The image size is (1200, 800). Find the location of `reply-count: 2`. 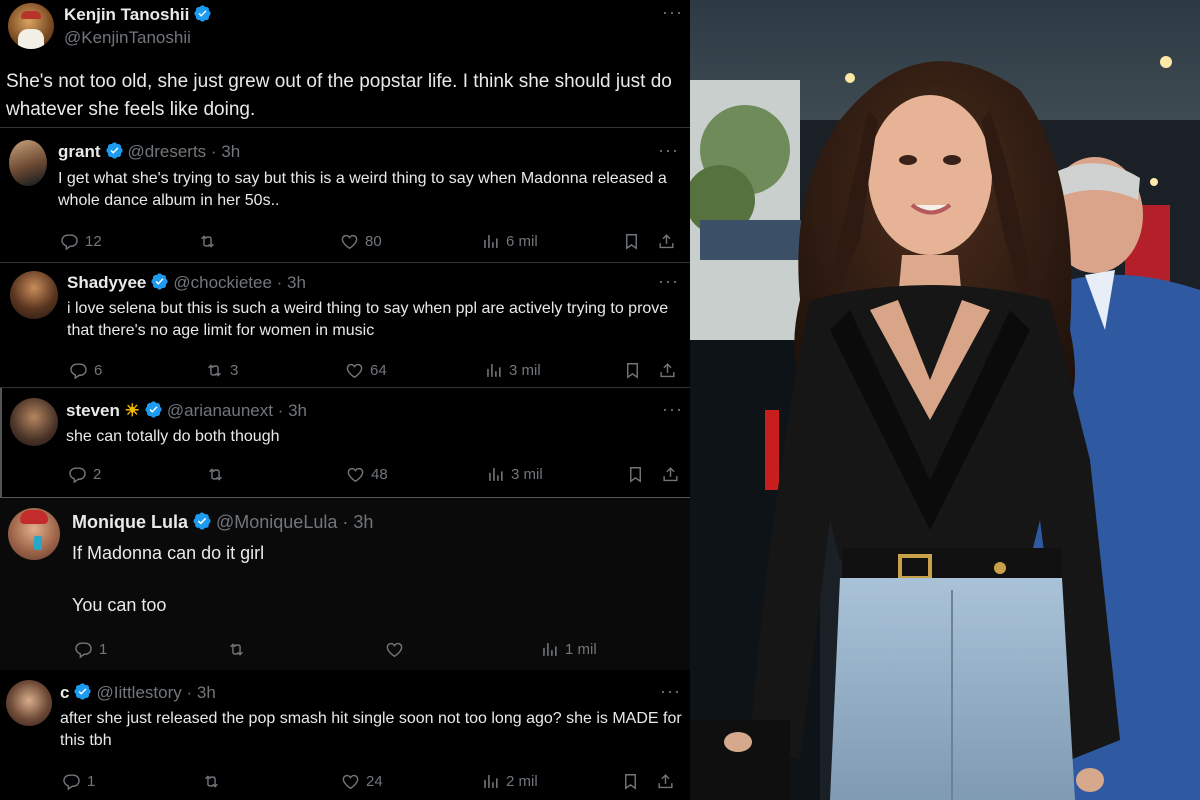

reply-count: 2 is located at coordinates (97, 474).